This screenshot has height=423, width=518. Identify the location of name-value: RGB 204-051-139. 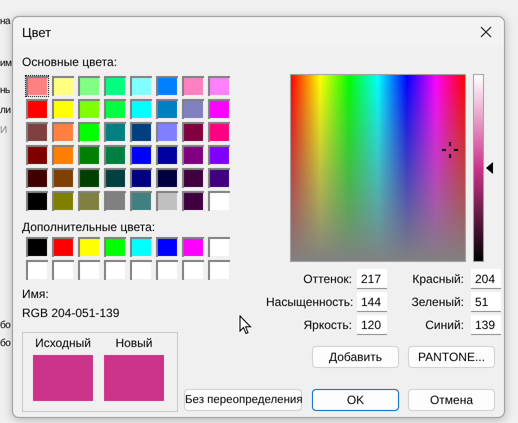
(71, 313).